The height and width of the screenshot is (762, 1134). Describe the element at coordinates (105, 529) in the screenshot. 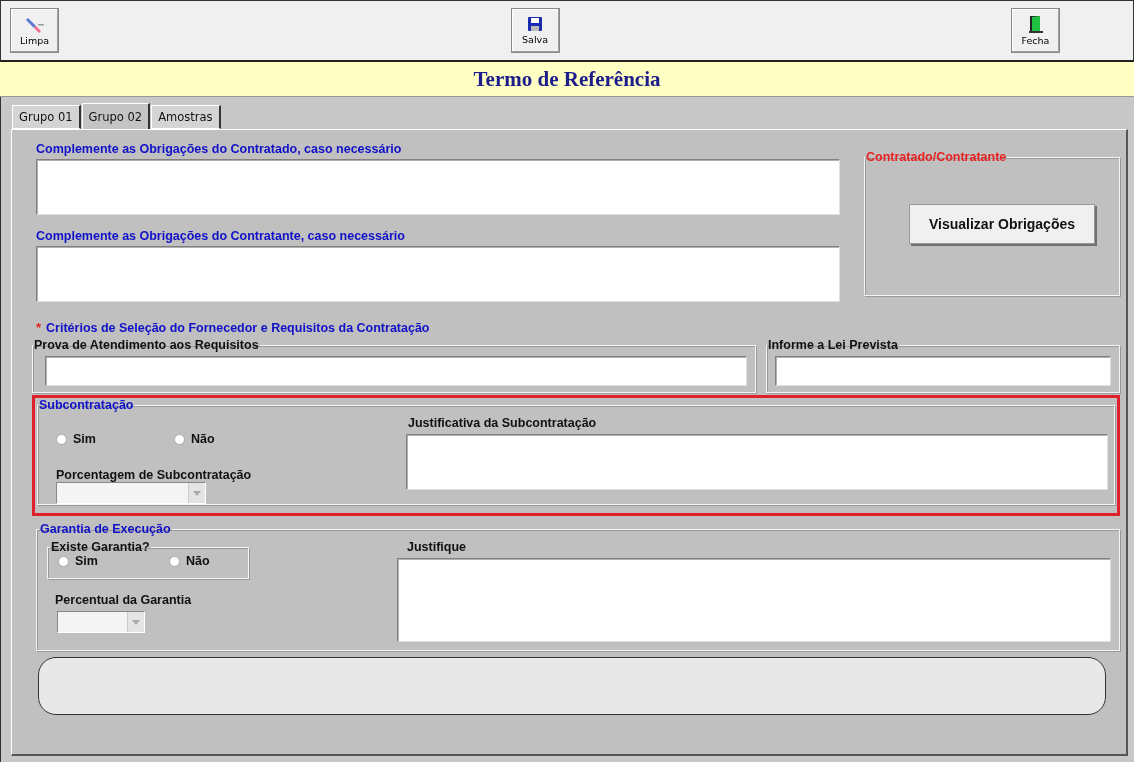

I see `group-legend: Garantia de Execução` at that location.